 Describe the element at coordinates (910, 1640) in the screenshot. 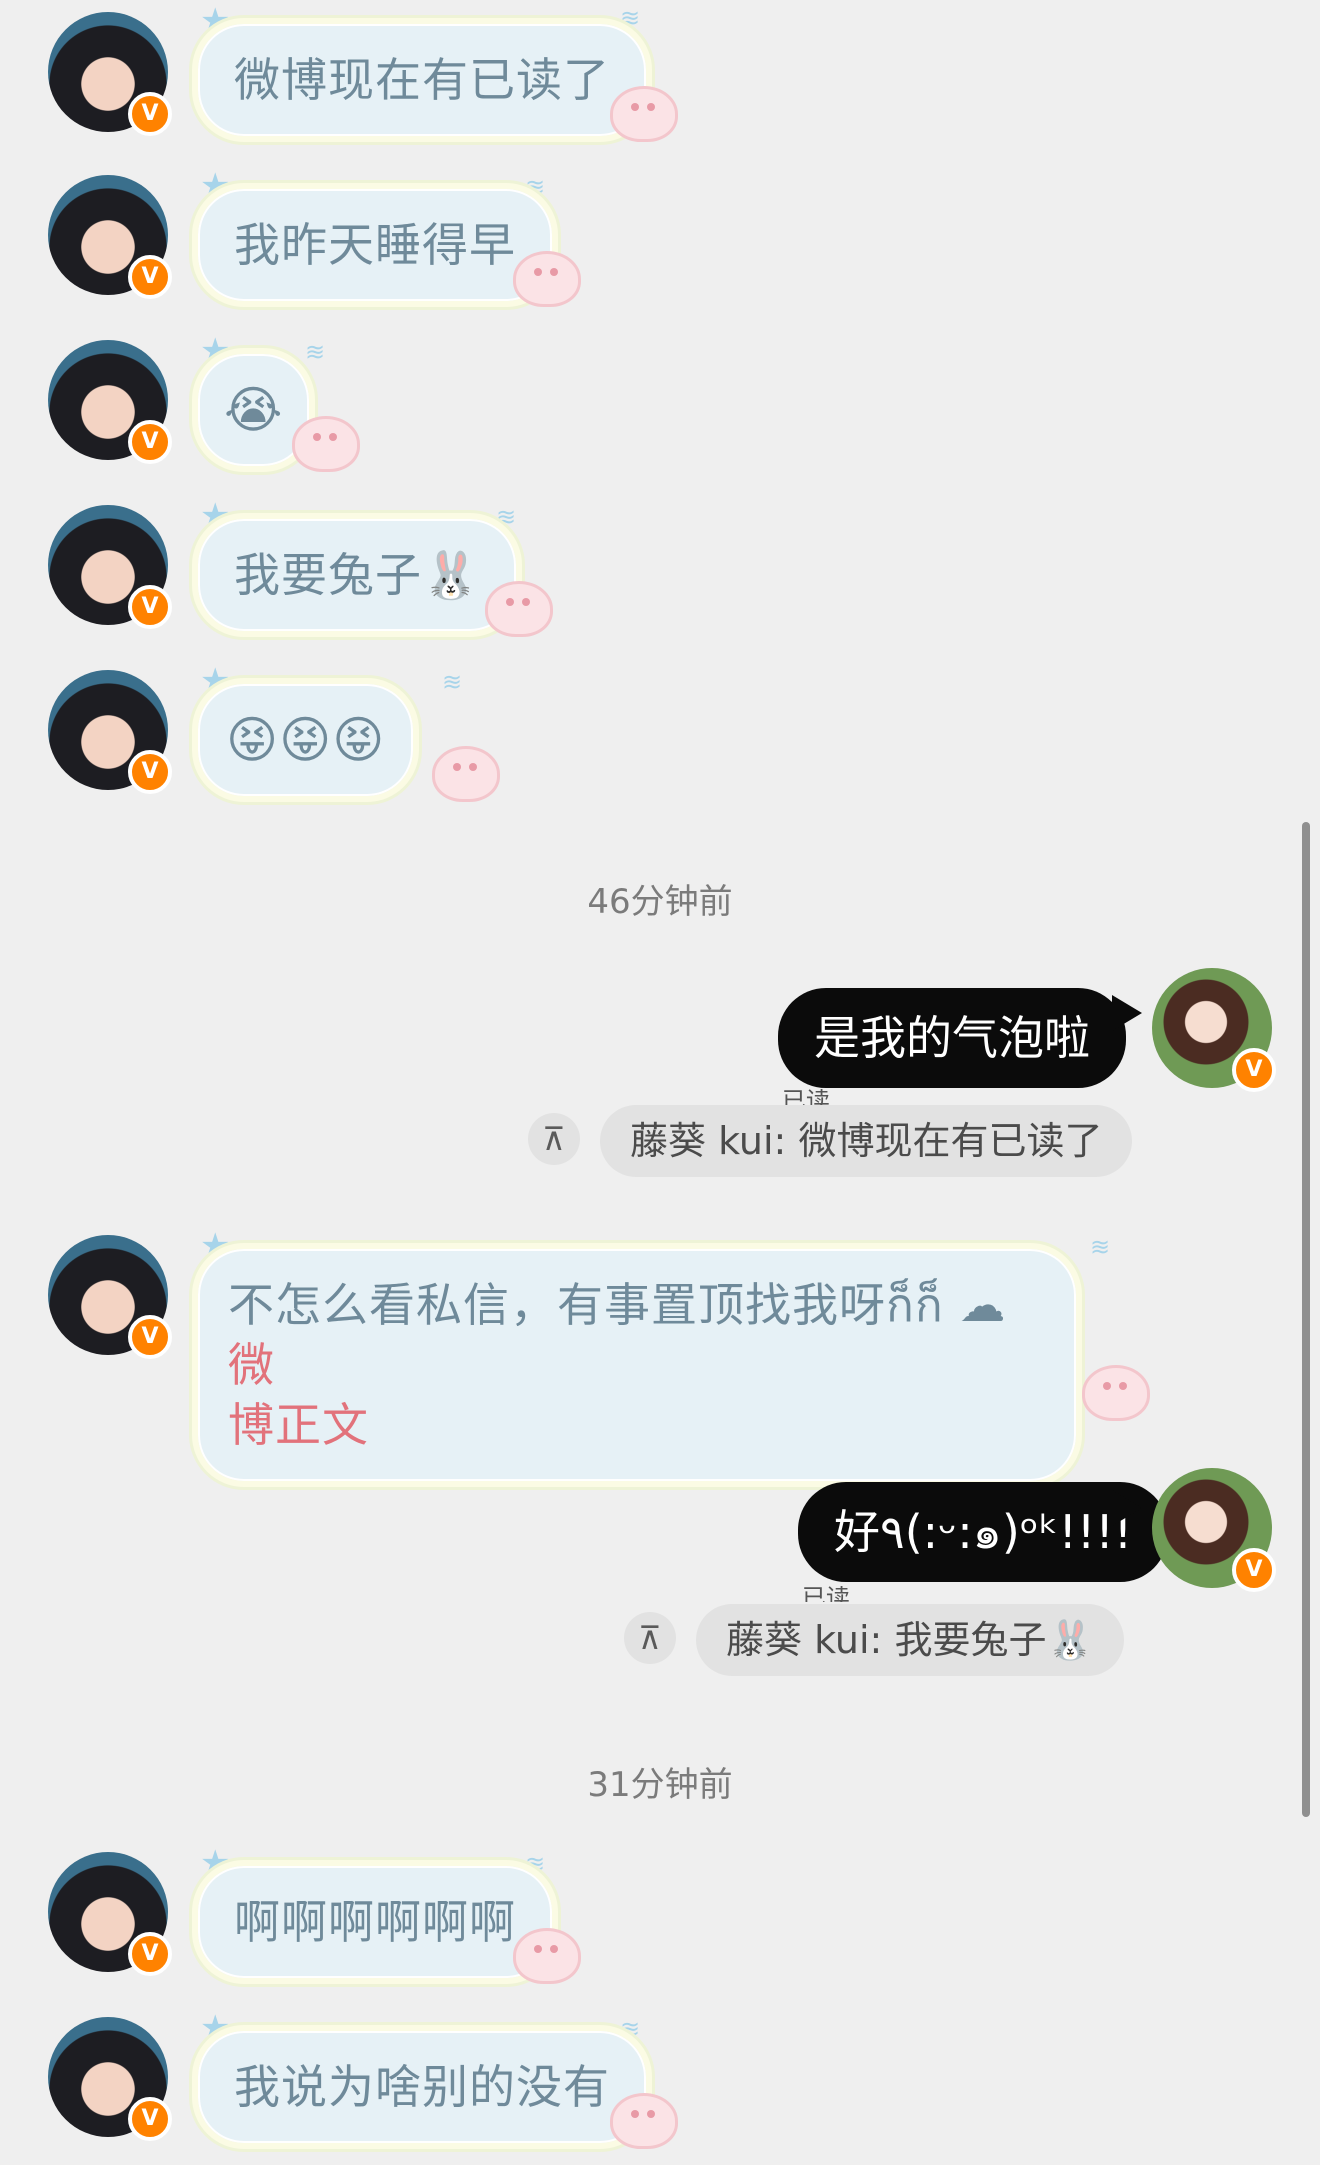

I see `quoted-reply: 藤葵 kui: 我要兔子🐰` at that location.